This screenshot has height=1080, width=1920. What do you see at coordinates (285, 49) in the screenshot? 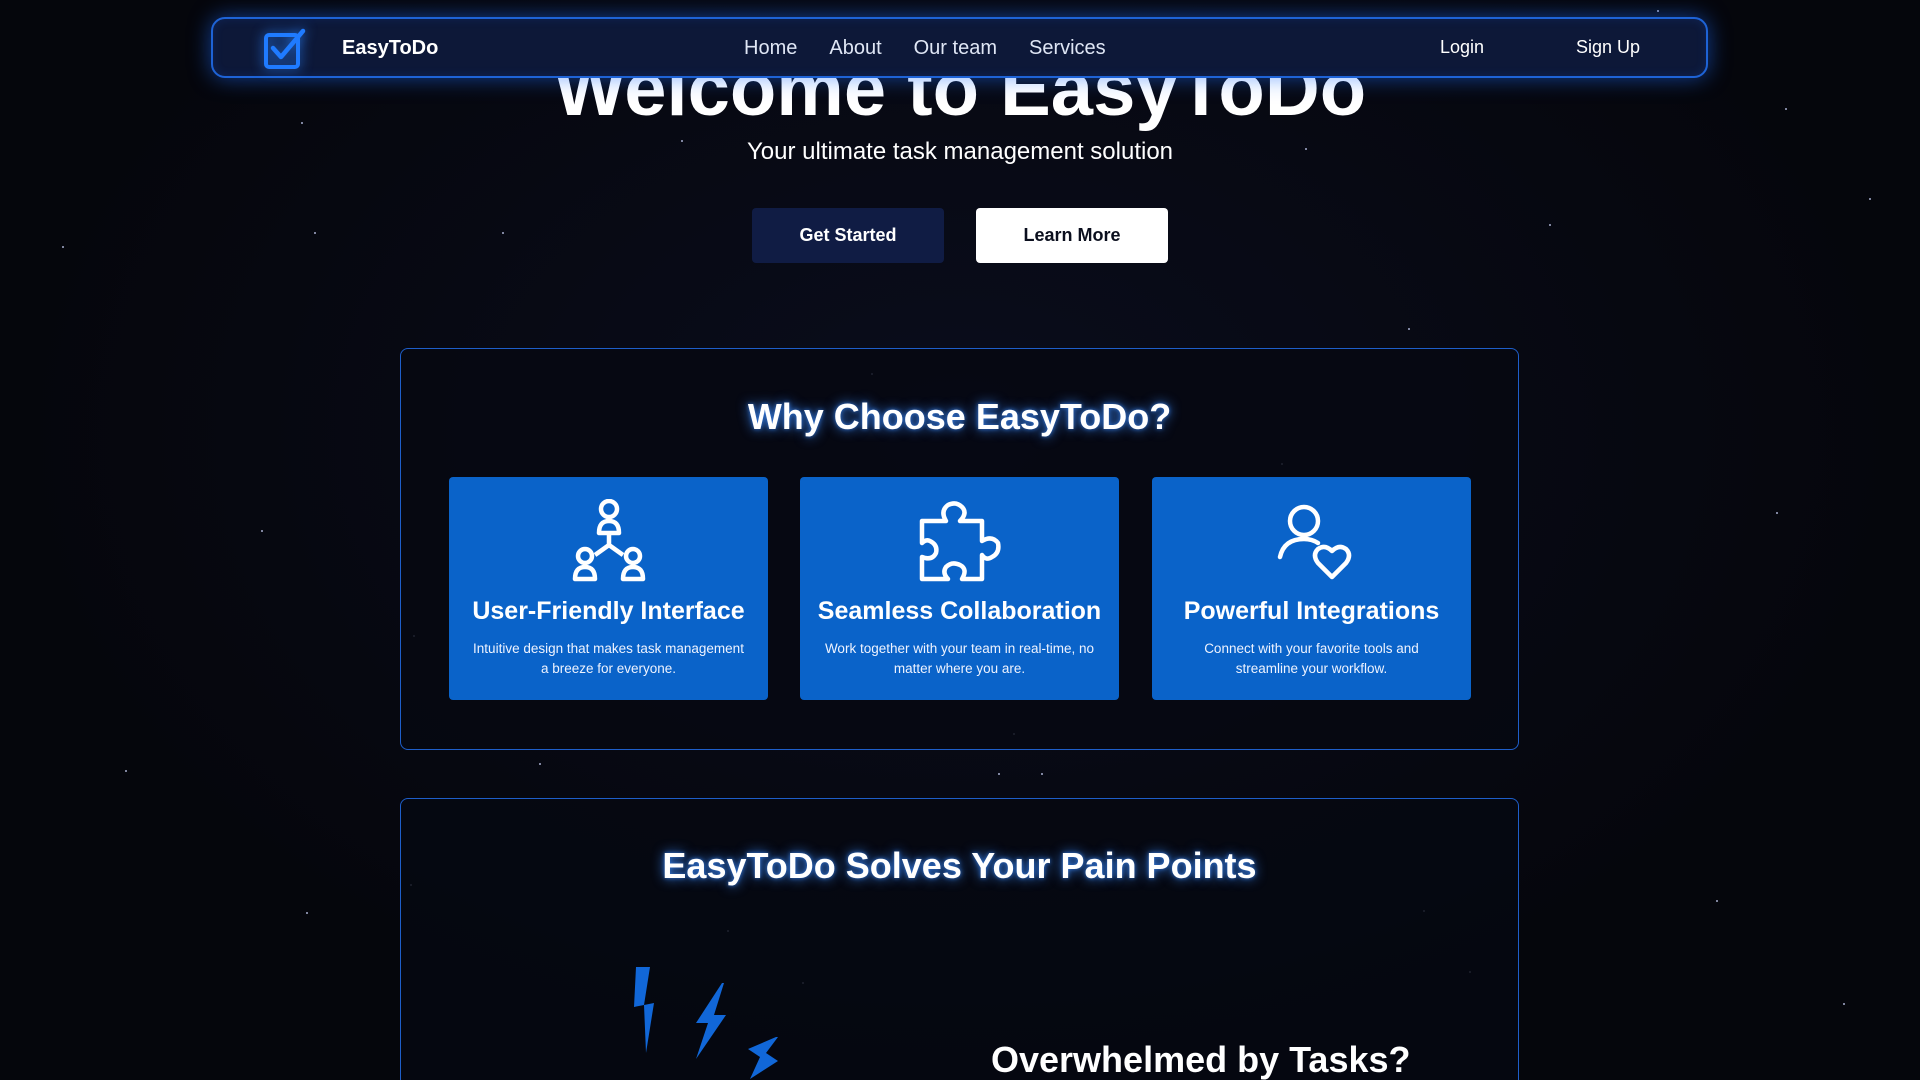
I see `checkbox-logo-icon` at bounding box center [285, 49].